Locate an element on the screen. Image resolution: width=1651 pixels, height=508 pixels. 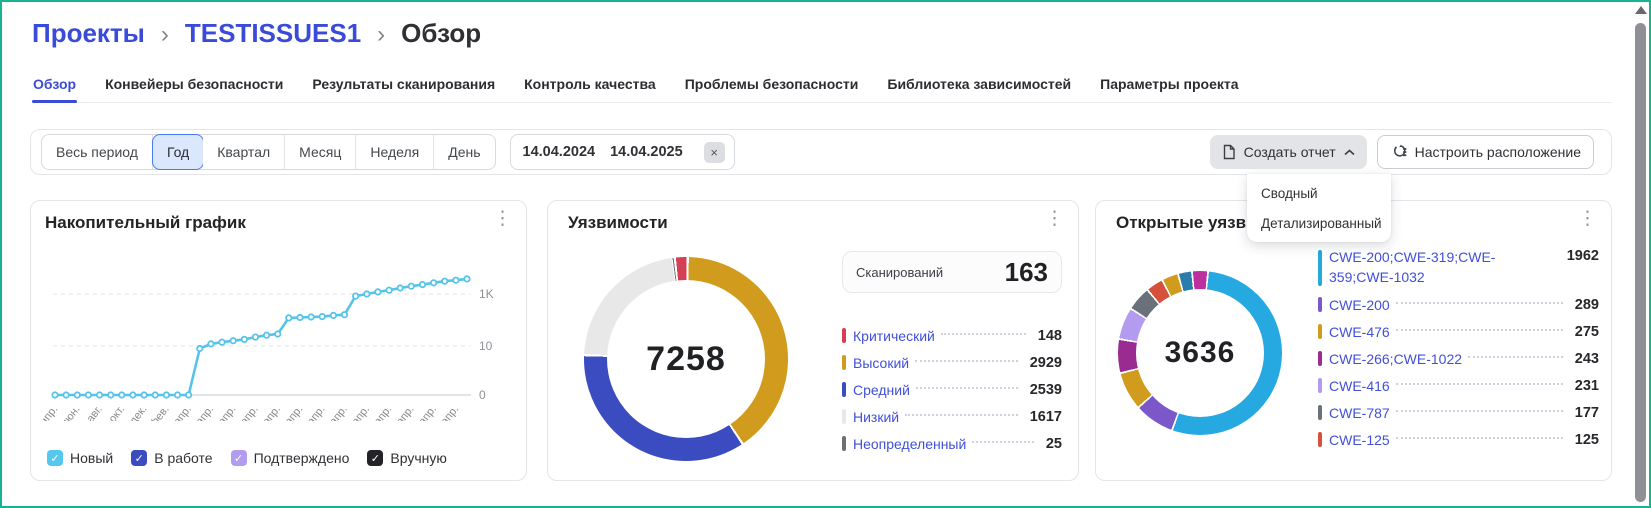
severity-donut-chart: 7258 is located at coordinates (686, 359).